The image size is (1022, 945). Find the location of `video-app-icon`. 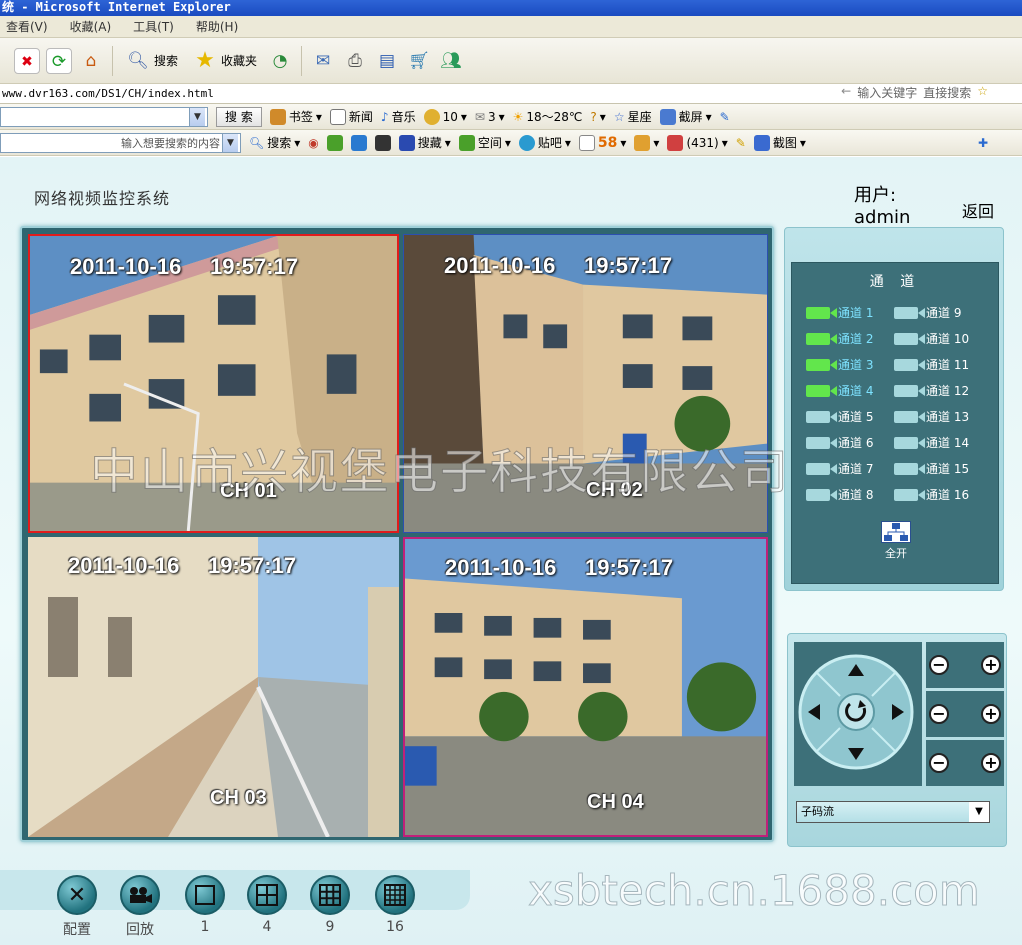

video-app-icon is located at coordinates (382, 142).